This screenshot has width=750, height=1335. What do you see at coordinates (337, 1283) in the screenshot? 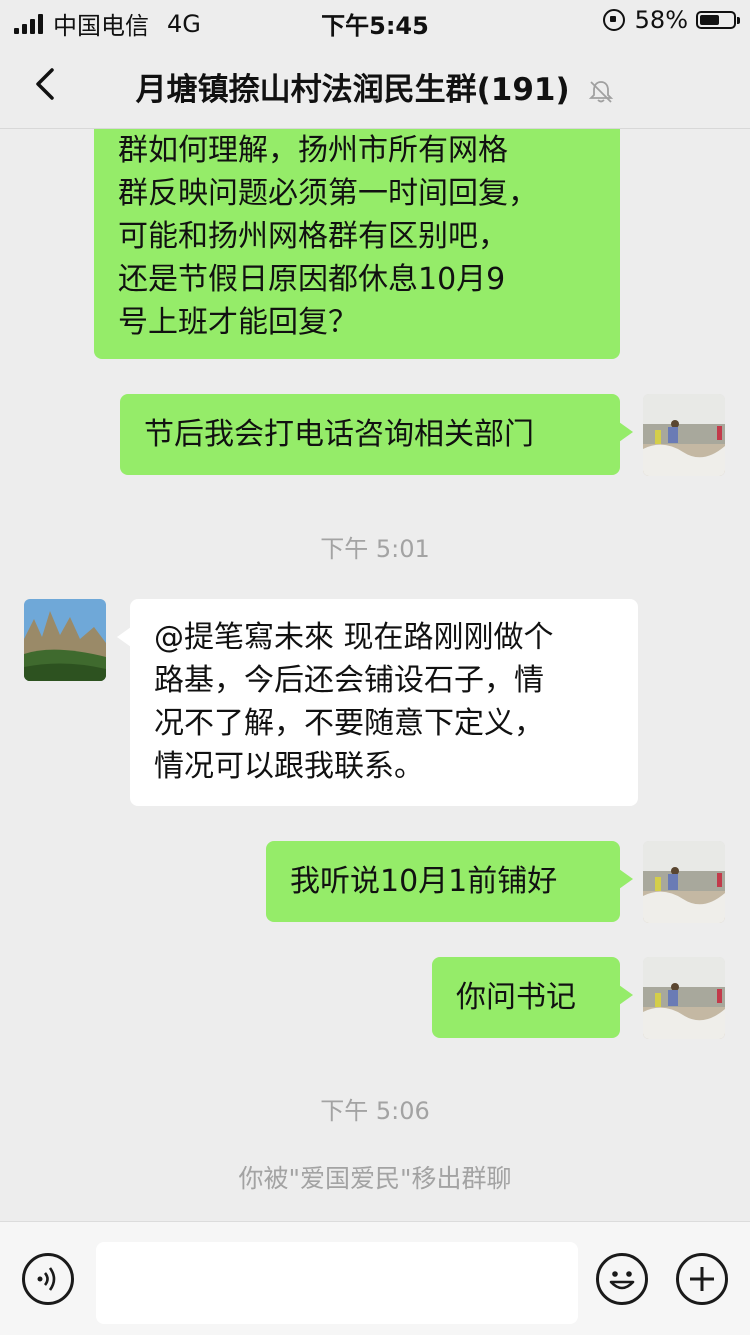
I see `message-input` at bounding box center [337, 1283].